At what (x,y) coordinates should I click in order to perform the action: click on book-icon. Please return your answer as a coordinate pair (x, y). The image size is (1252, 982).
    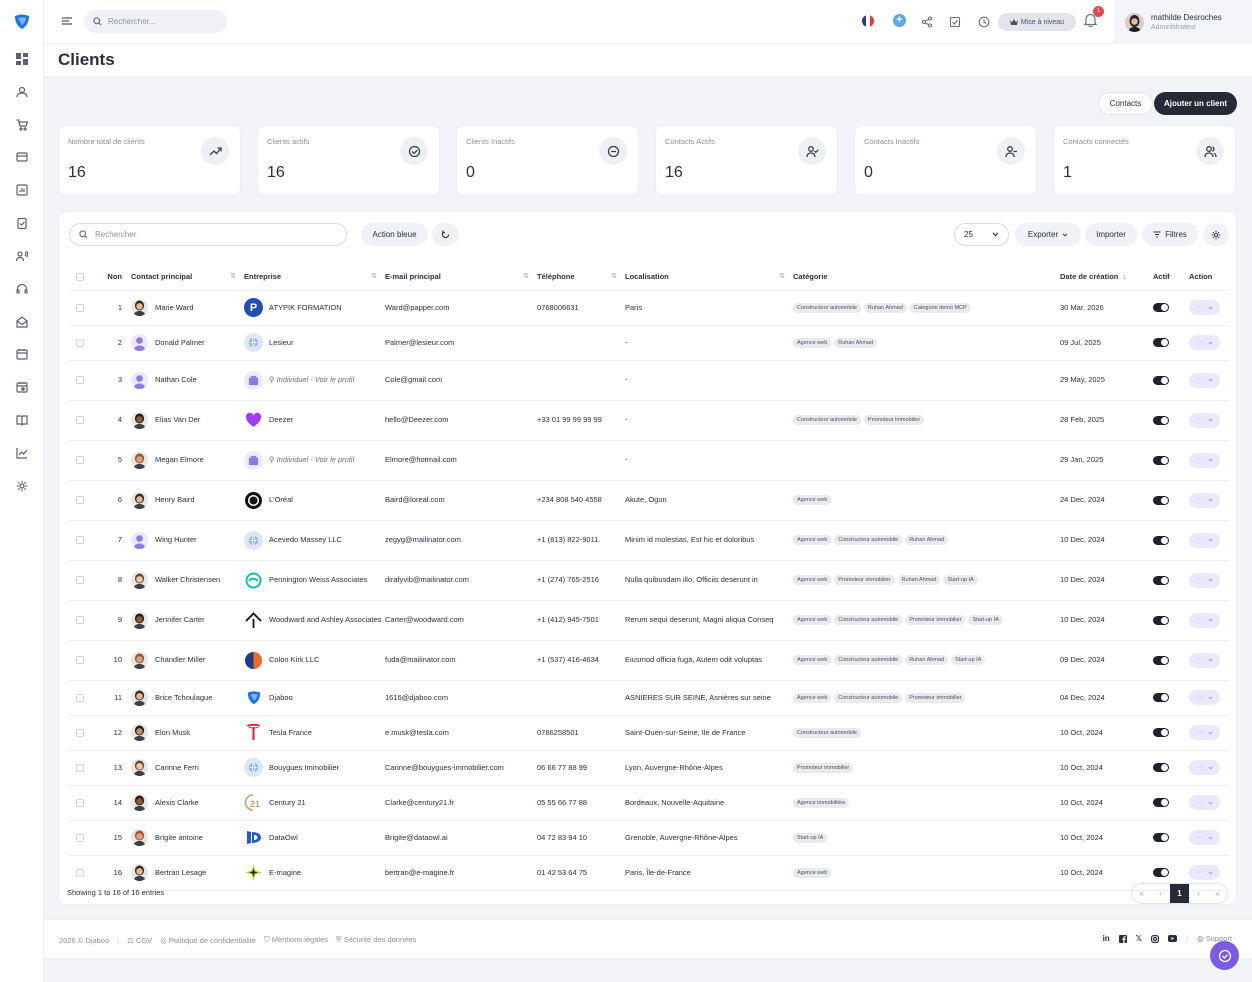
    Looking at the image, I should click on (22, 420).